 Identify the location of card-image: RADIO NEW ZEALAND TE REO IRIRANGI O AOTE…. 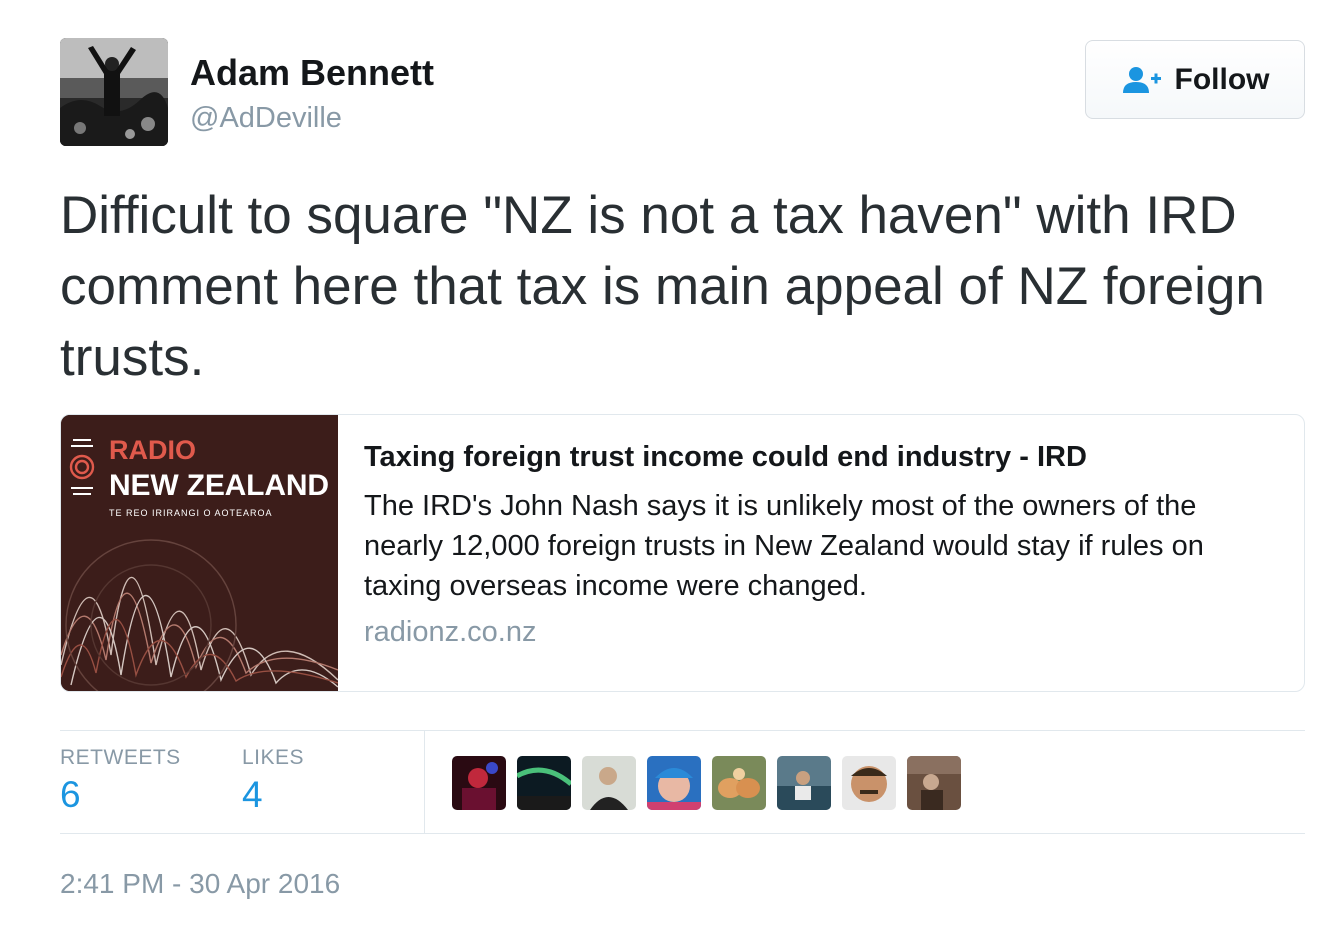
(200, 553).